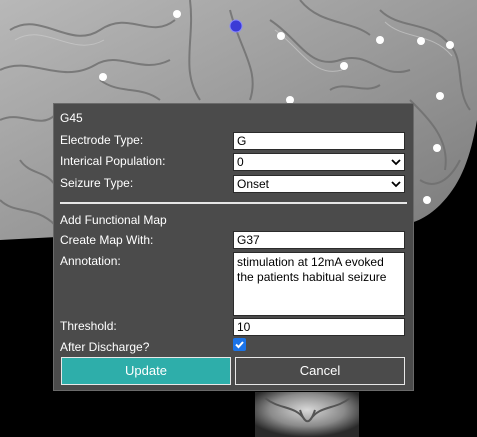 This screenshot has height=437, width=477. What do you see at coordinates (307, 414) in the screenshot?
I see `mri-slice` at bounding box center [307, 414].